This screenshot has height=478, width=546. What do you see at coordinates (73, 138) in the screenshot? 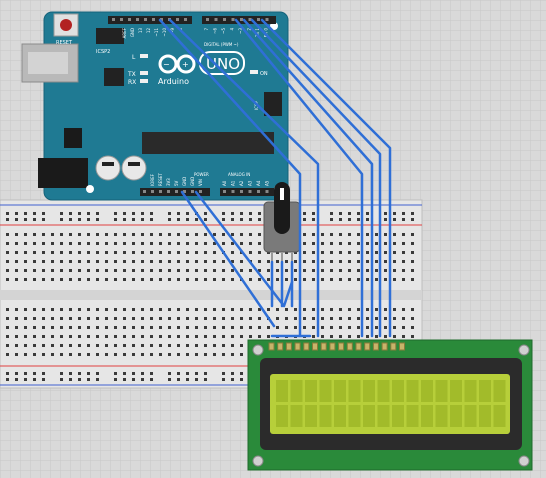
I see `voltage-regulator` at bounding box center [73, 138].